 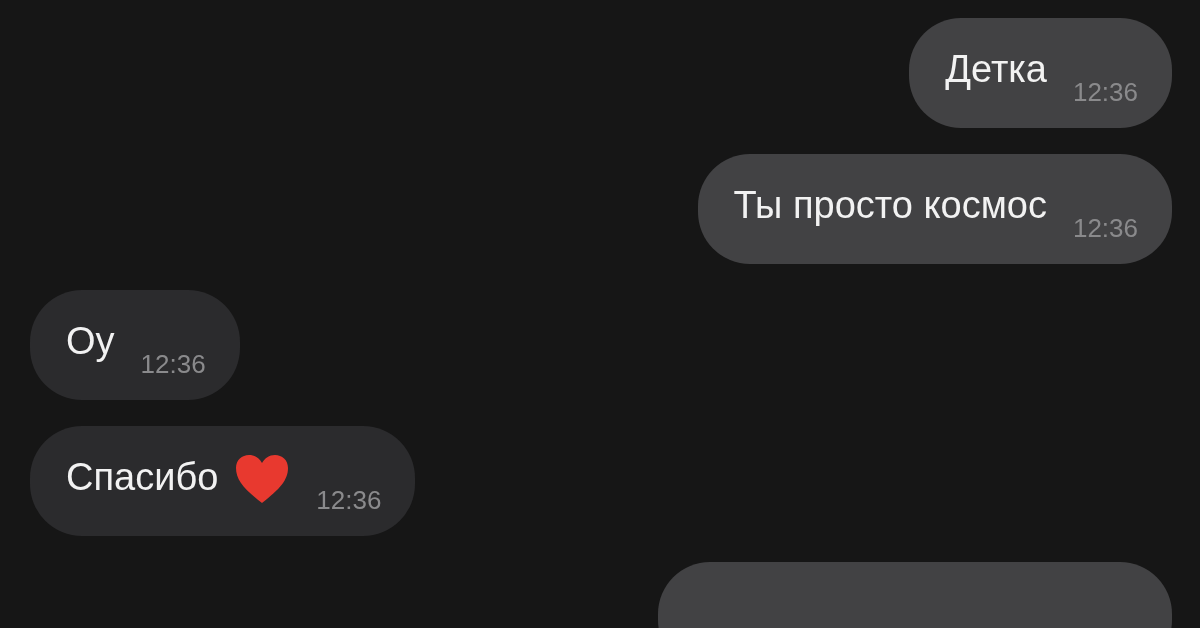 What do you see at coordinates (142, 477) in the screenshot?
I see `message-text: Спасибо` at bounding box center [142, 477].